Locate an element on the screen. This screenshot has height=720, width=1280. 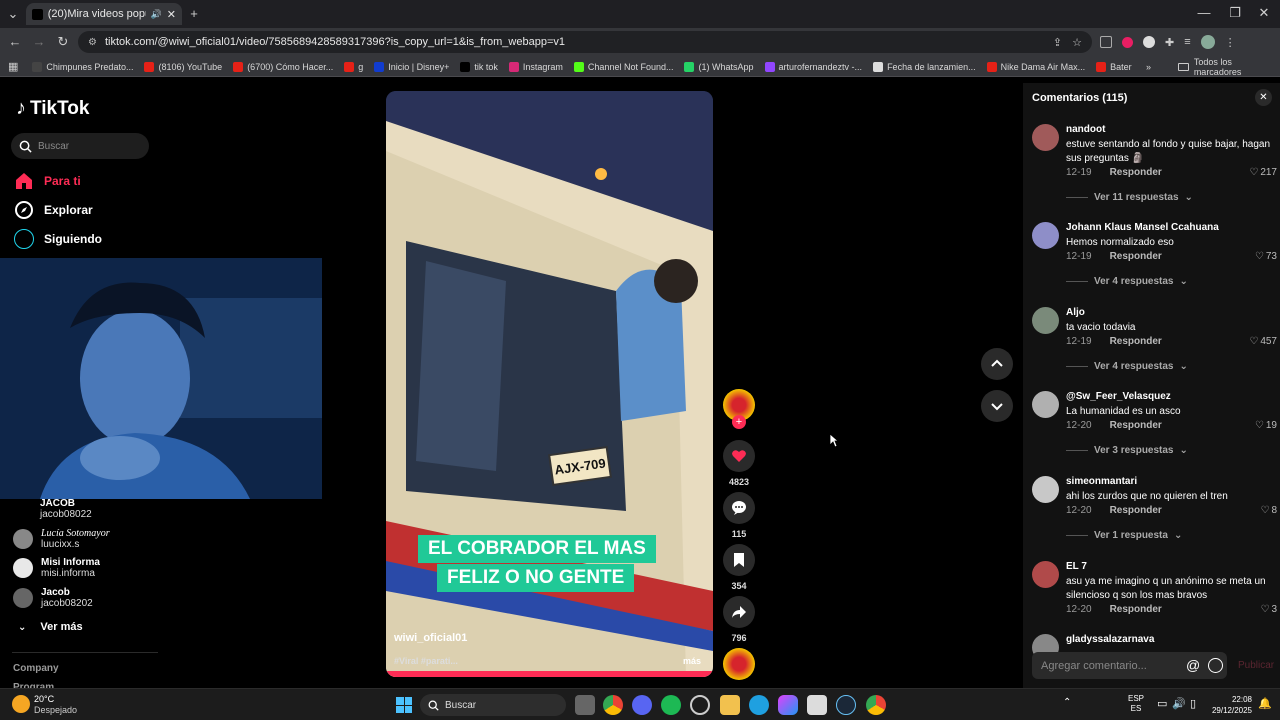
file-explorer-icon is located at coordinates (730, 705).